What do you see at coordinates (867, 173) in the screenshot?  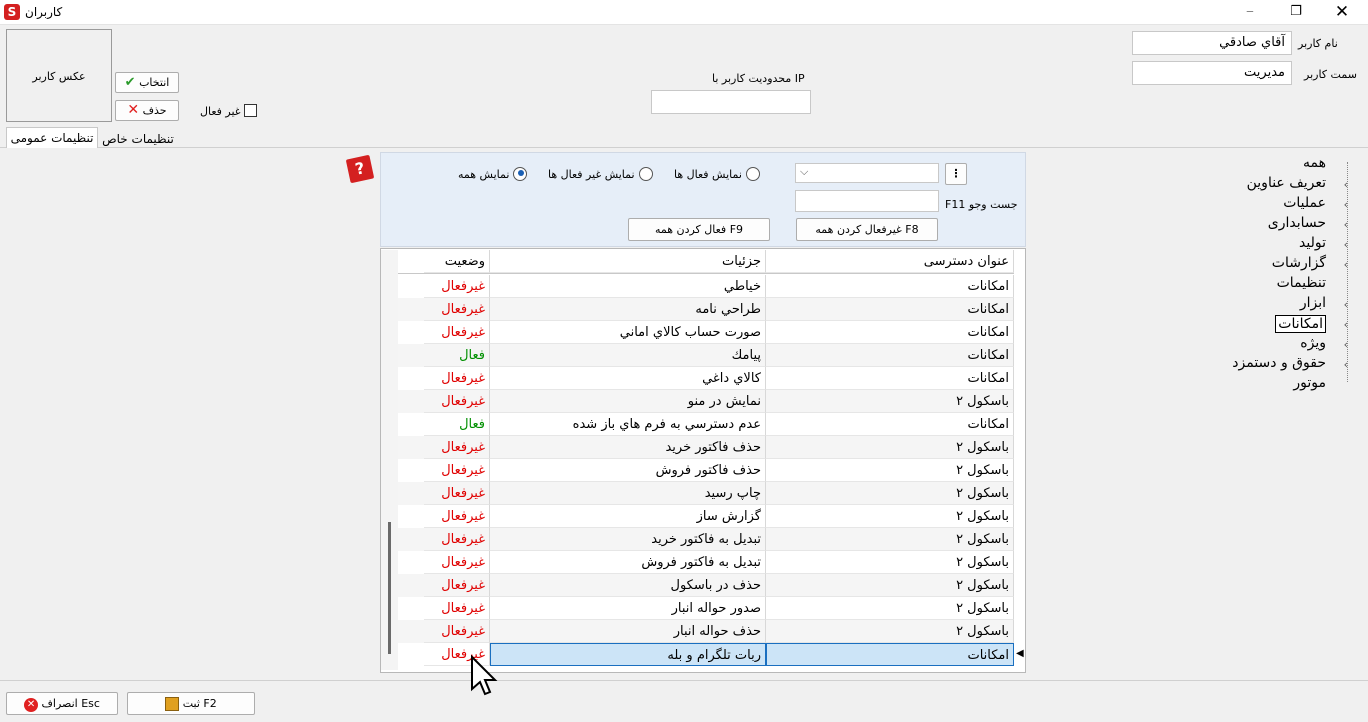 I see `filter-dropdown: ⌵` at bounding box center [867, 173].